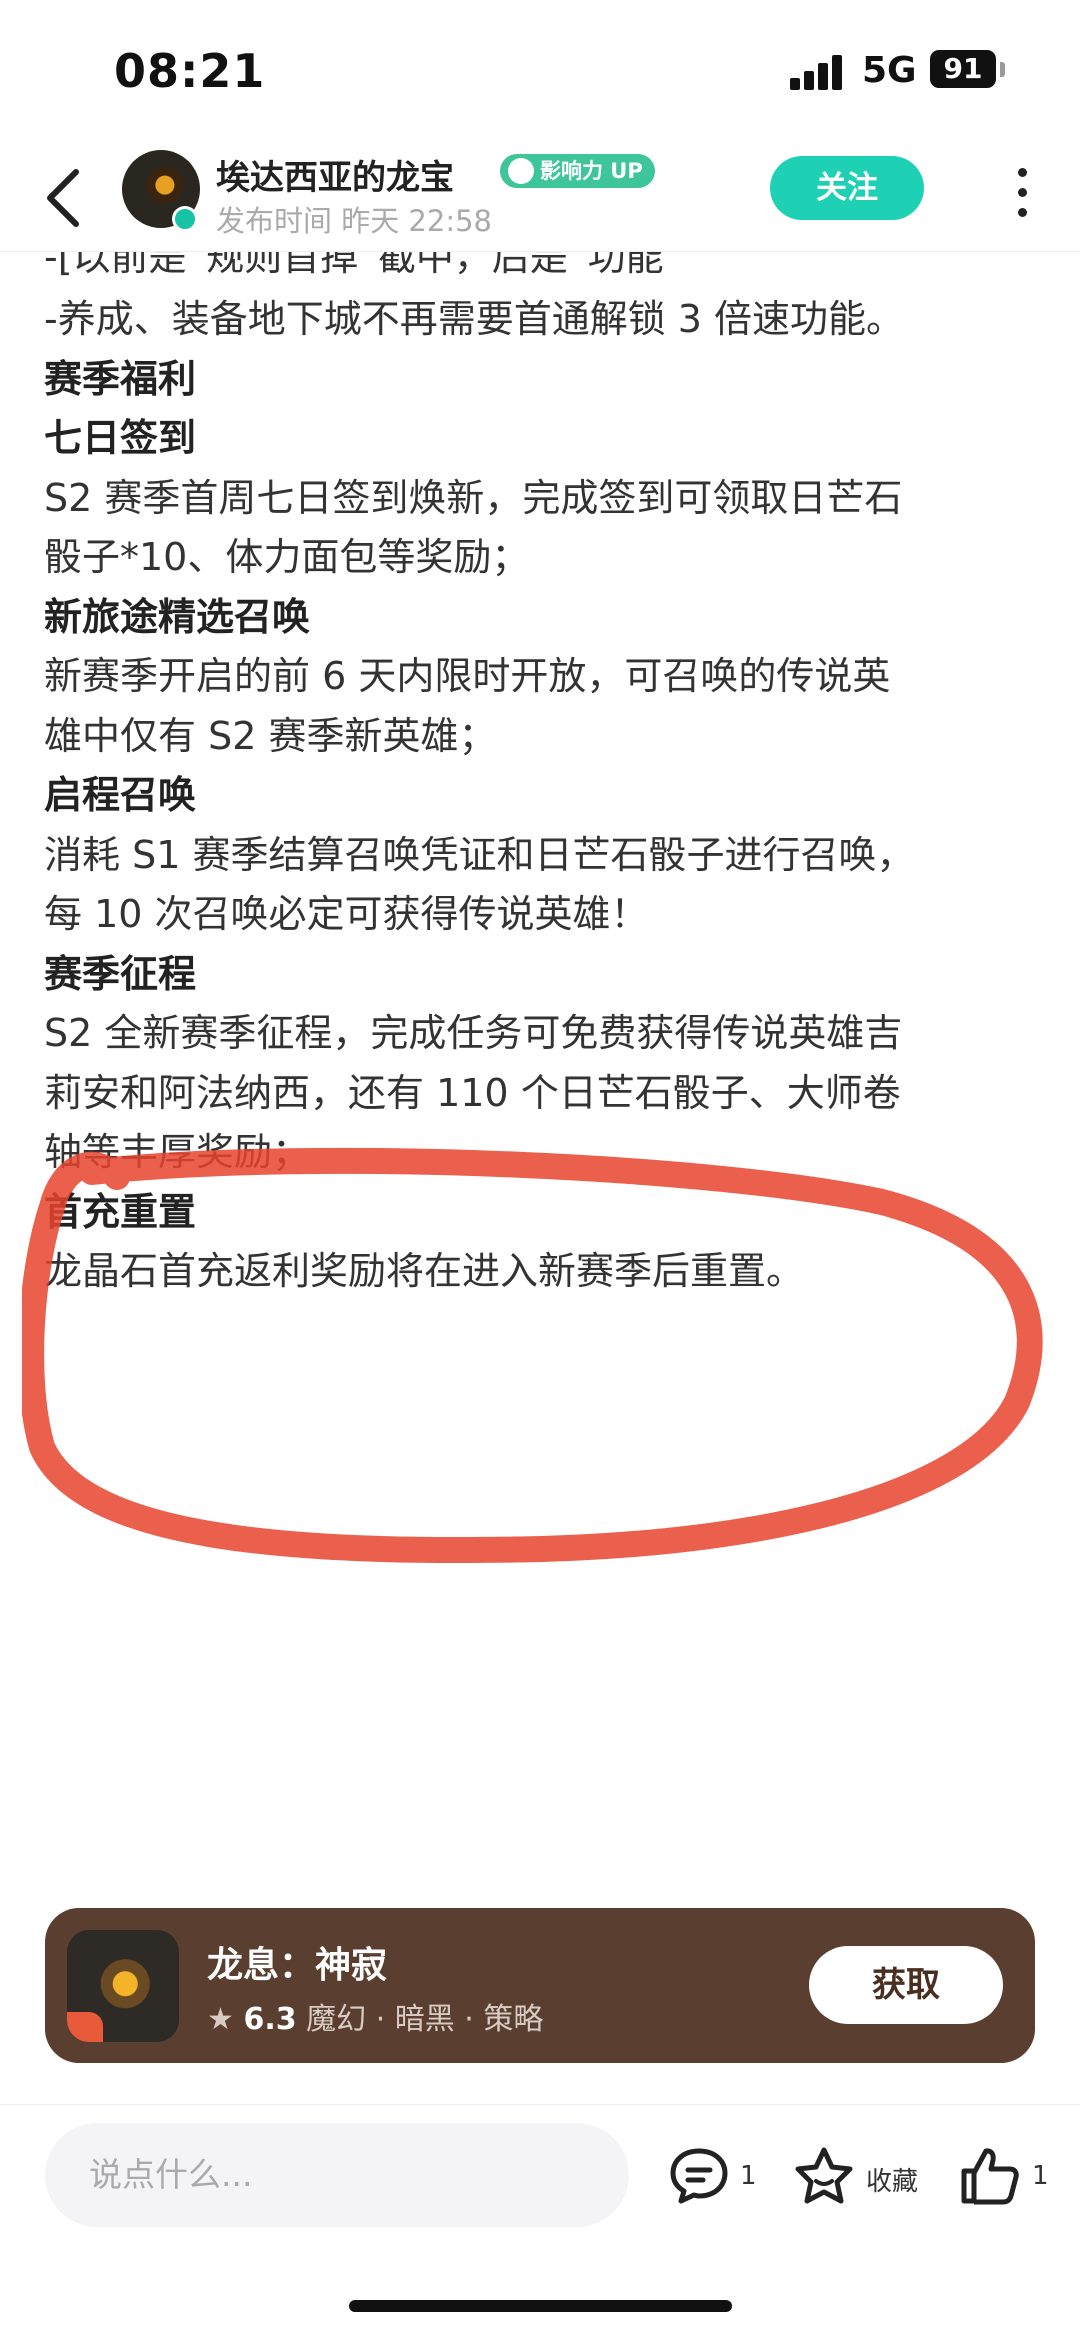  Describe the element at coordinates (990, 2176) in the screenshot. I see `like-icon` at that location.